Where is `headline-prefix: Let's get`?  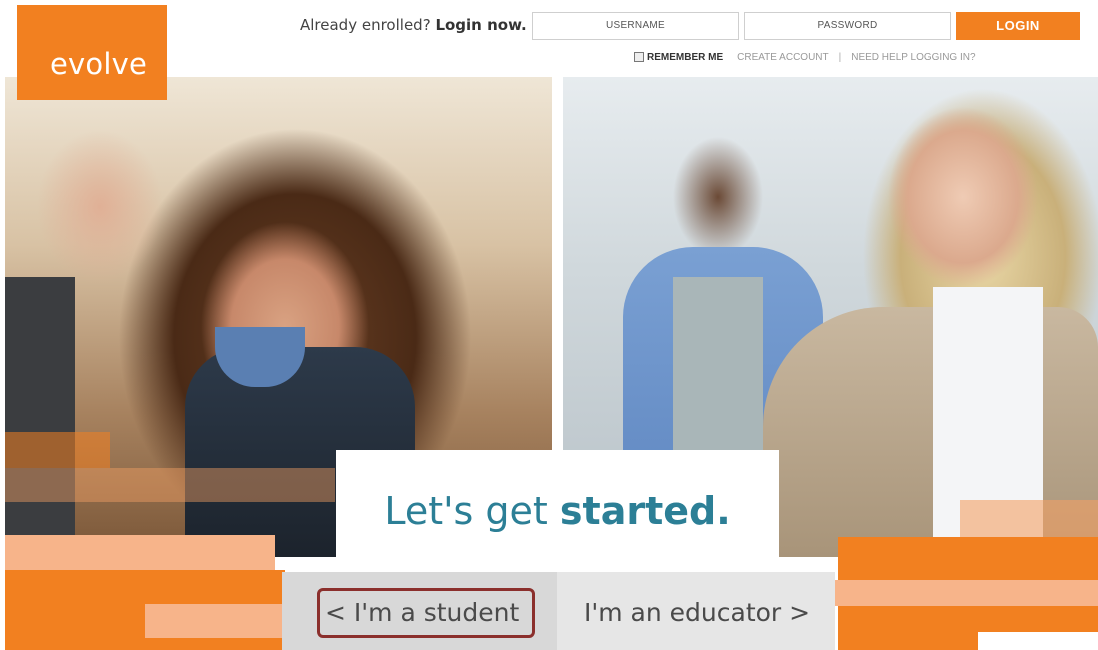 headline-prefix: Let's get is located at coordinates (472, 511).